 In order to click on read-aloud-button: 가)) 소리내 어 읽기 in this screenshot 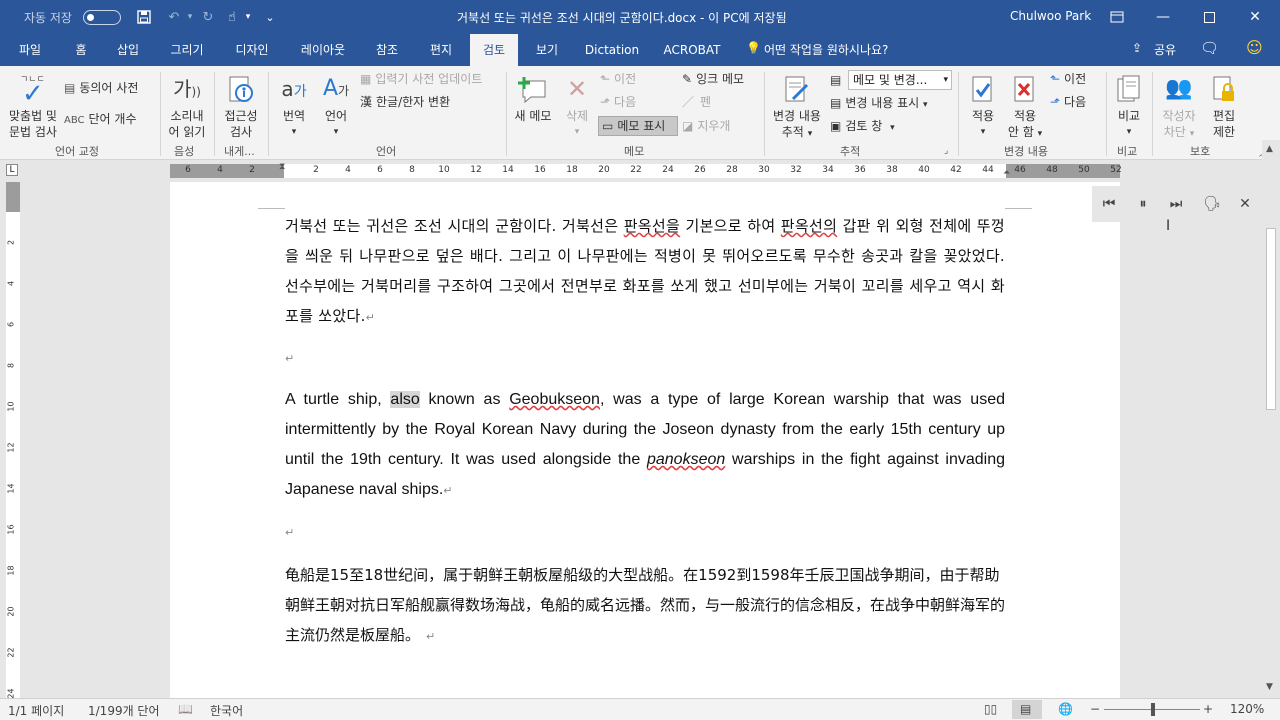, I will do `click(187, 106)`.